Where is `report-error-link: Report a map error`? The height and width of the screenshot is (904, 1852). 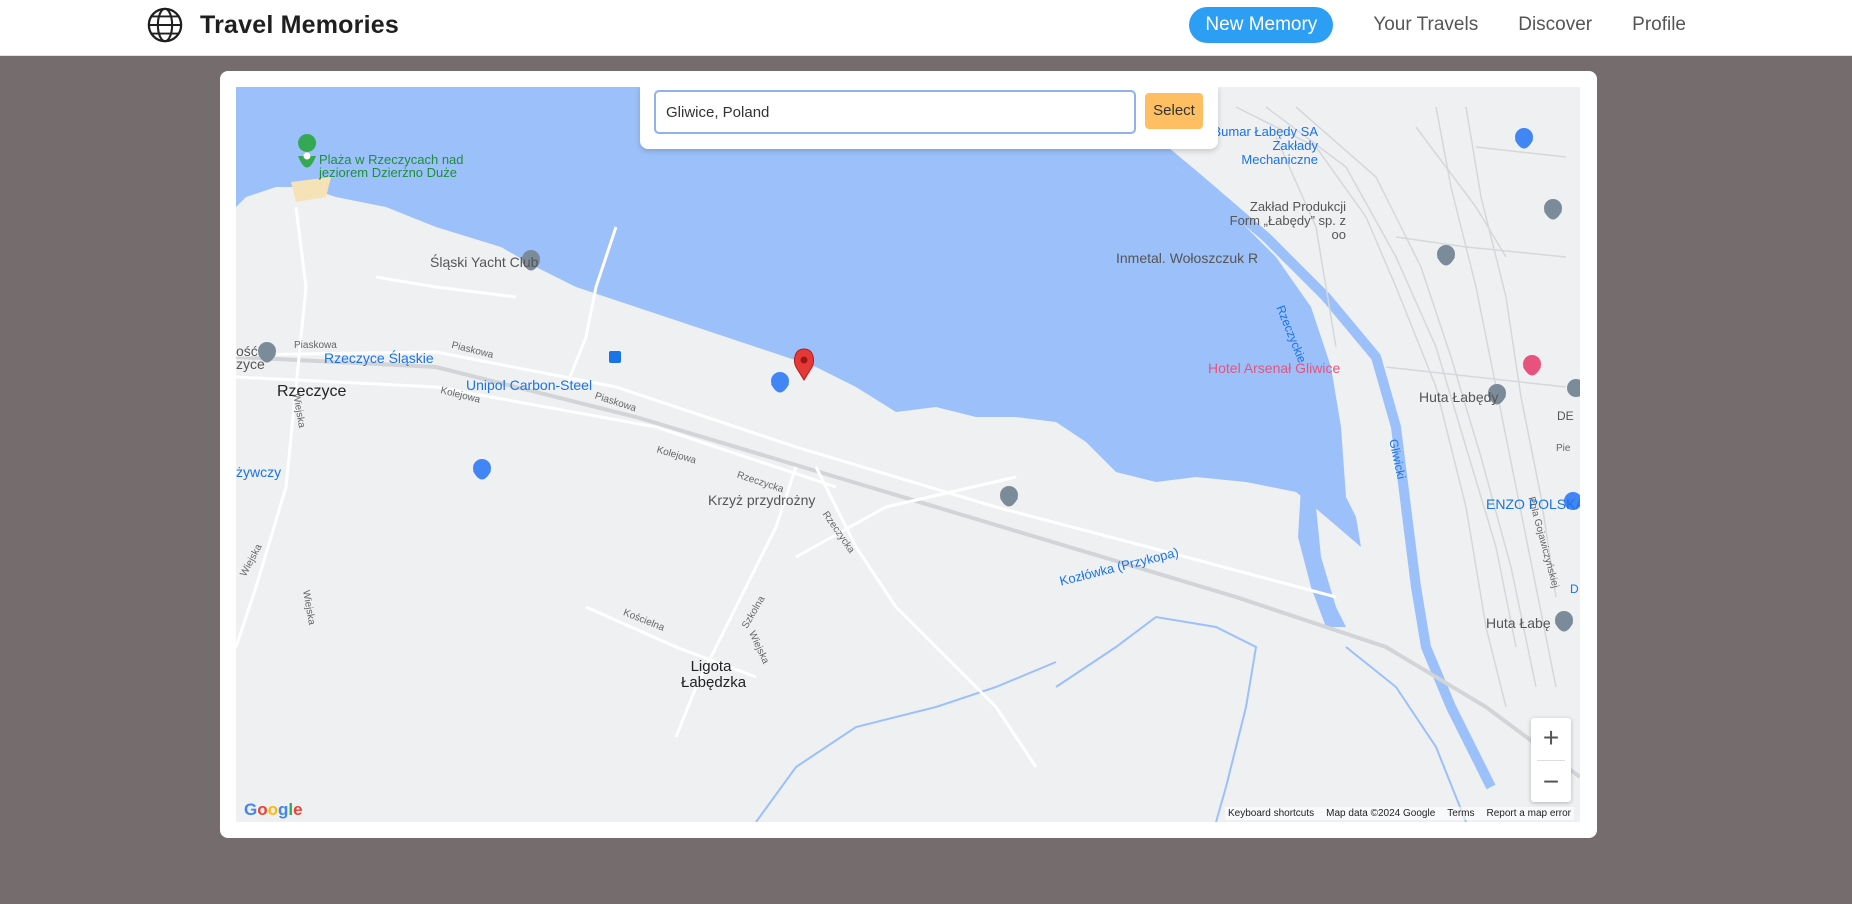
report-error-link: Report a map error is located at coordinates (1529, 813).